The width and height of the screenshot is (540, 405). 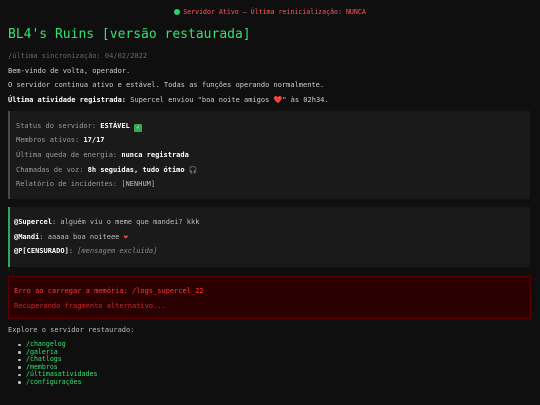 What do you see at coordinates (67, 155) in the screenshot?
I see `power-label: Última queda de energia:` at bounding box center [67, 155].